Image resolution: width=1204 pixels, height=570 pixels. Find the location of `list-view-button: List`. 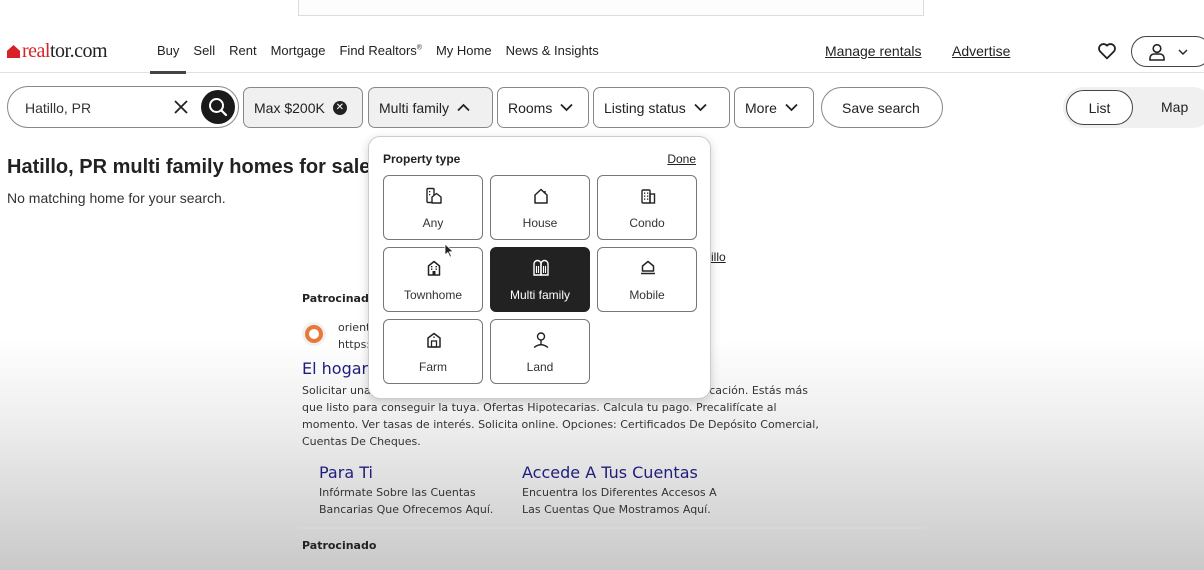

list-view-button: List is located at coordinates (1099, 107).